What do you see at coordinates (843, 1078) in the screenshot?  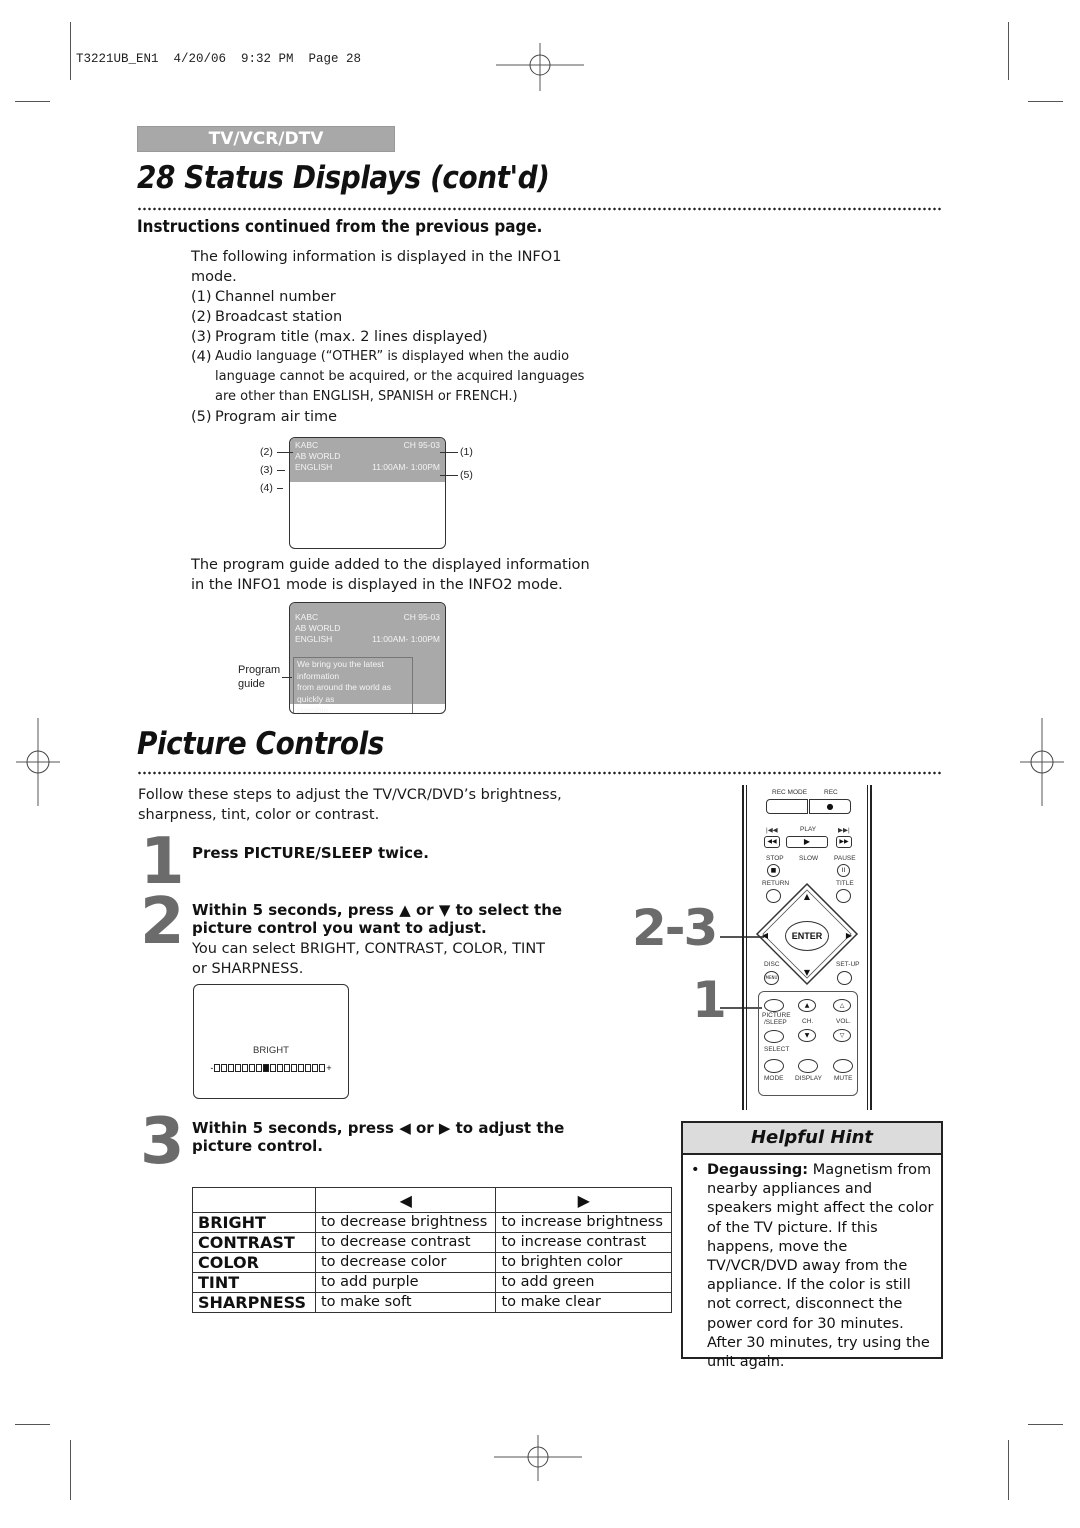 I see `mute-label: MUTE` at bounding box center [843, 1078].